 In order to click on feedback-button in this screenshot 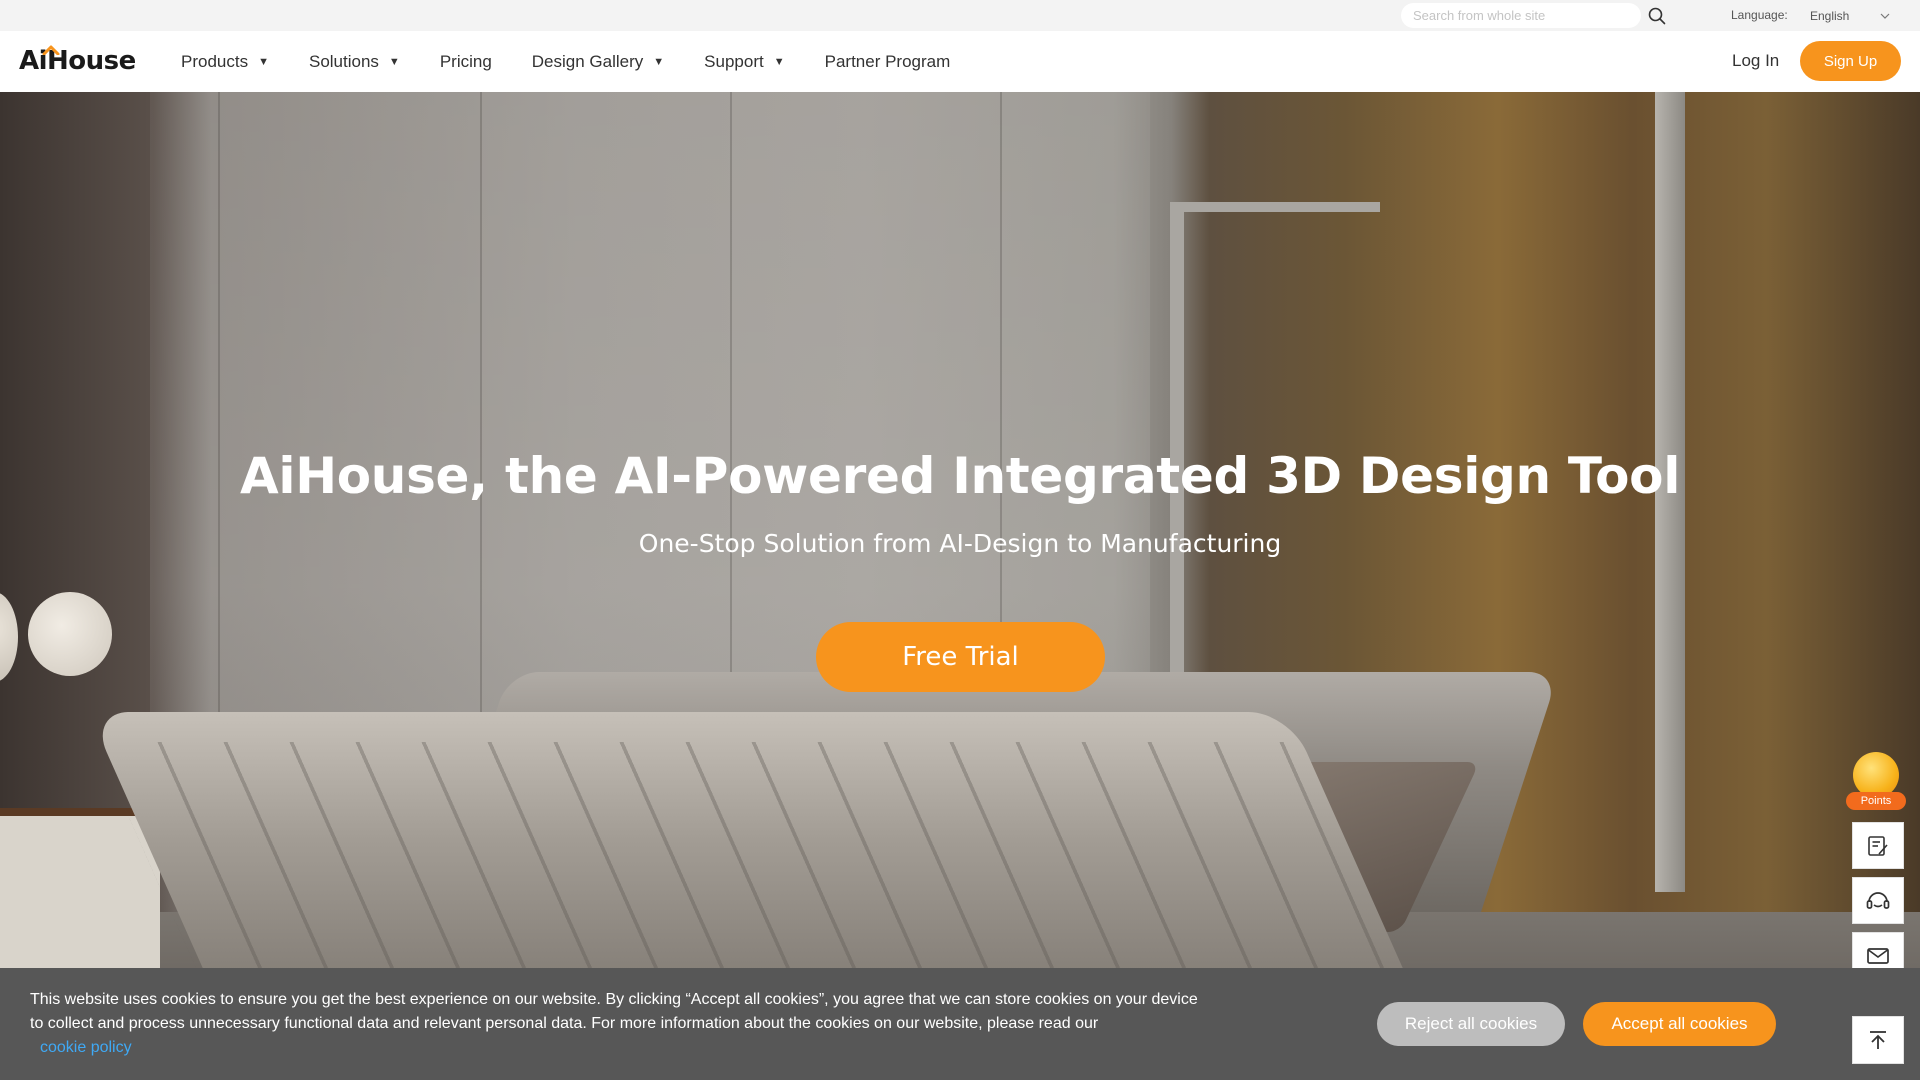, I will do `click(1878, 845)`.